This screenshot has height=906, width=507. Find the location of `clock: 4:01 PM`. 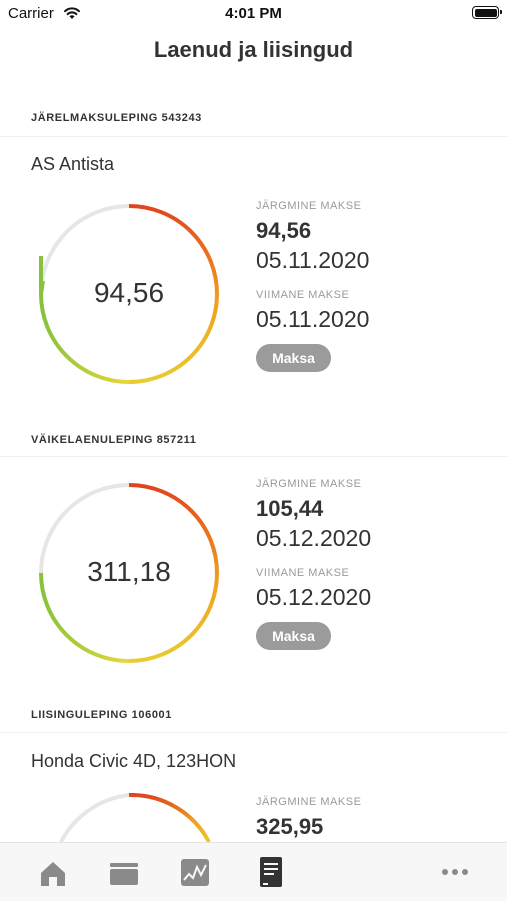

clock: 4:01 PM is located at coordinates (253, 13).